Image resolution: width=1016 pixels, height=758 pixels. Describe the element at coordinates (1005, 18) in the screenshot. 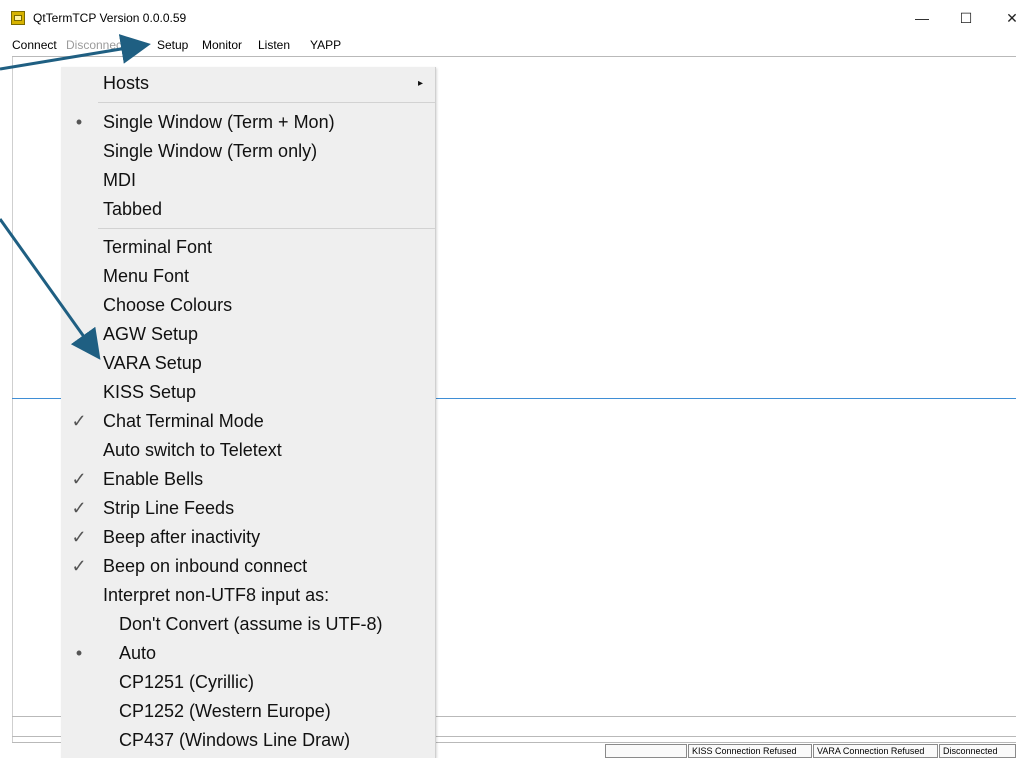

I see `close-icon: ✕` at that location.